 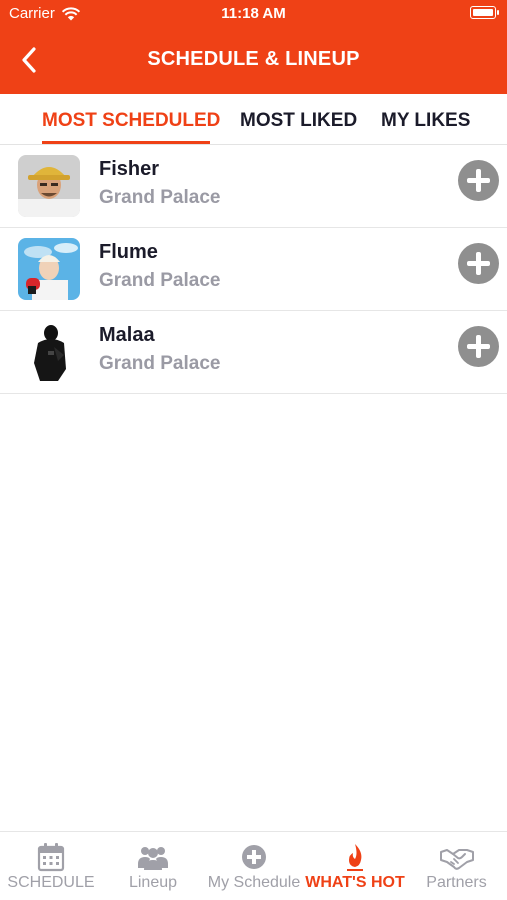 I want to click on list-item: Flume Grand Palace, so click(x=253, y=269).